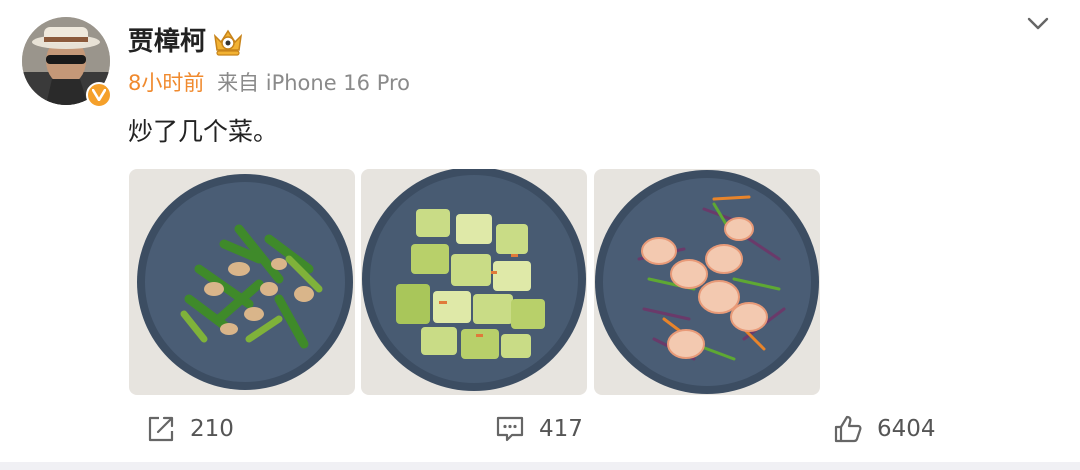  I want to click on repost-icon, so click(161, 429).